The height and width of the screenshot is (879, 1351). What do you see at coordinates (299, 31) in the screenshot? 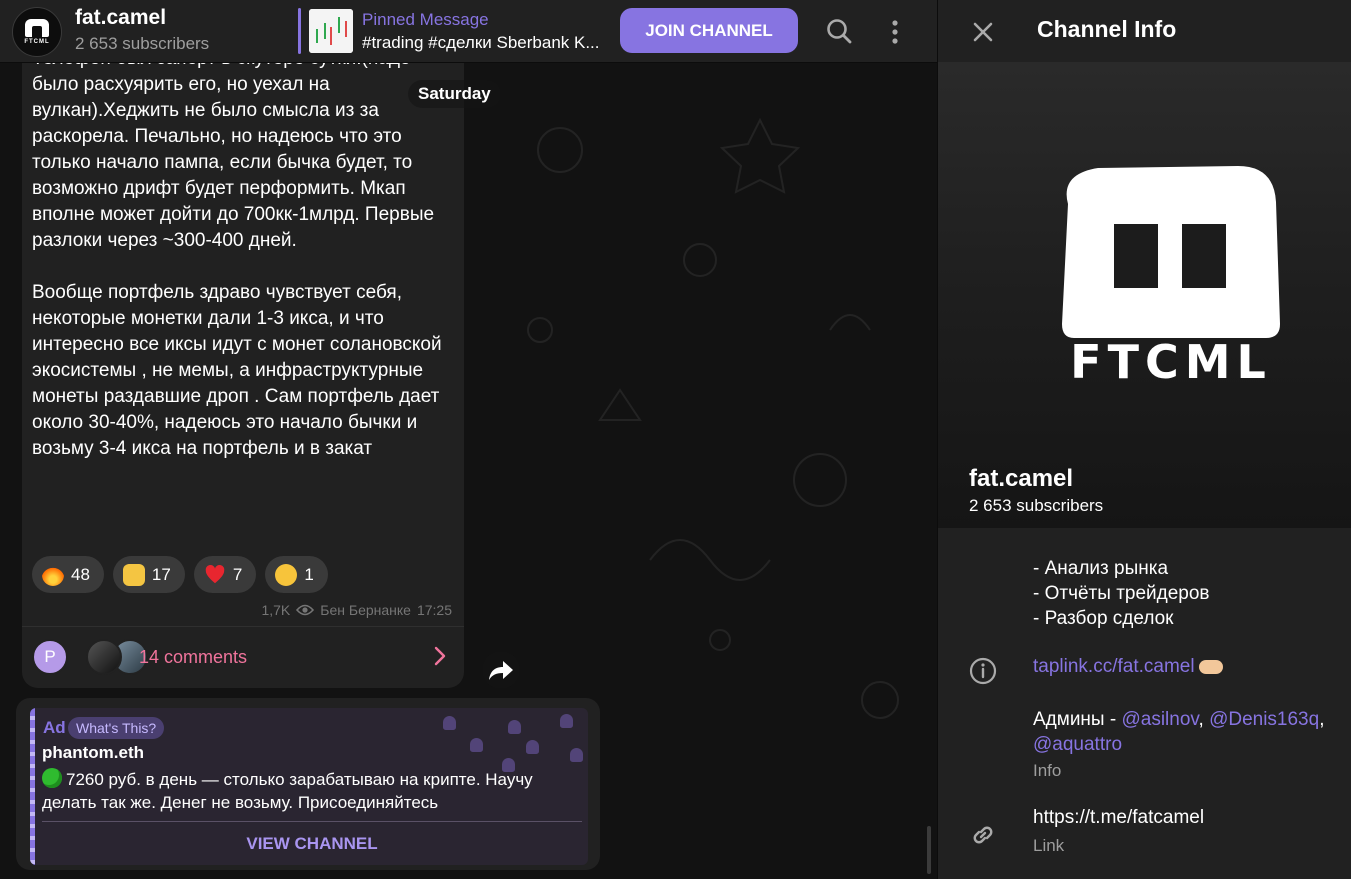
I see `pinned-indicator` at bounding box center [299, 31].